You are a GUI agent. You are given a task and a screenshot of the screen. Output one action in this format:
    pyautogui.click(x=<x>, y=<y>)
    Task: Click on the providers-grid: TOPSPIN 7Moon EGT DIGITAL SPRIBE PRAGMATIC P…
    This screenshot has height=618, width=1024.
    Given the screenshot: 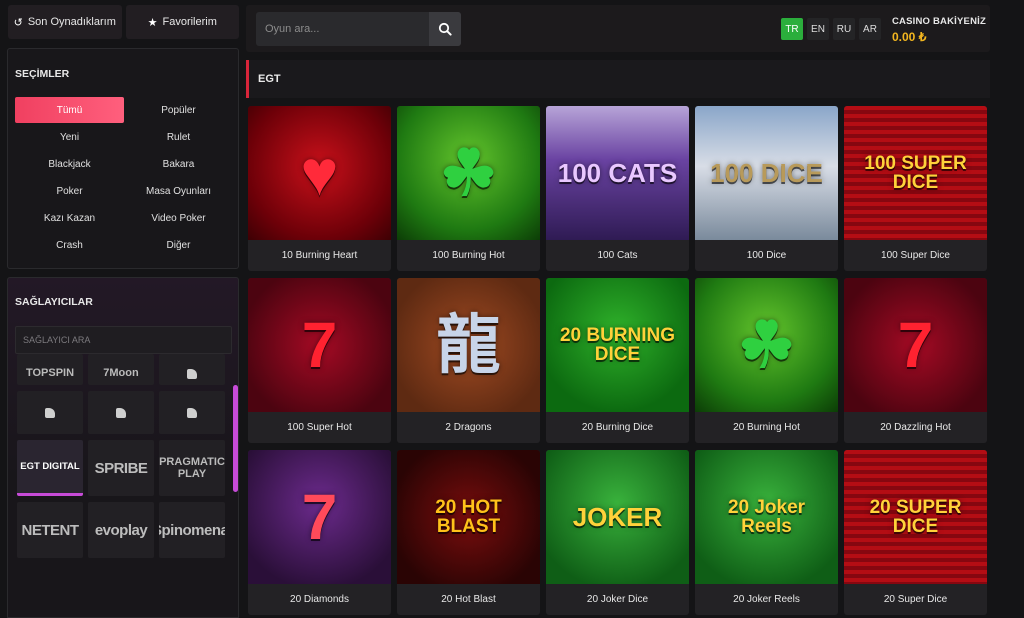 What is the action you would take?
    pyautogui.click(x=121, y=456)
    